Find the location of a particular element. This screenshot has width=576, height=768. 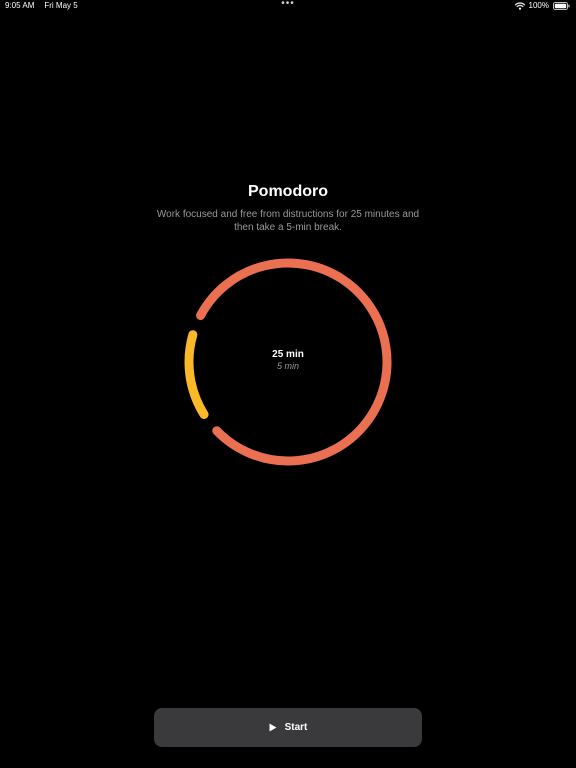

break-duration-label: 5 min is located at coordinates (287, 366).